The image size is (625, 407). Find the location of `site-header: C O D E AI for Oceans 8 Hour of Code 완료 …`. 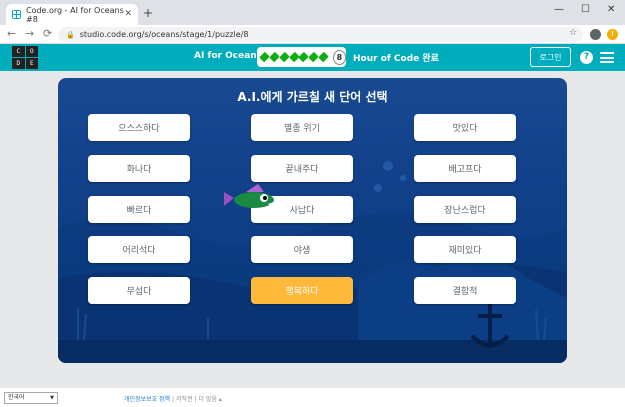

site-header: C O D E AI for Oceans 8 Hour of Code 완료 … is located at coordinates (312, 57).